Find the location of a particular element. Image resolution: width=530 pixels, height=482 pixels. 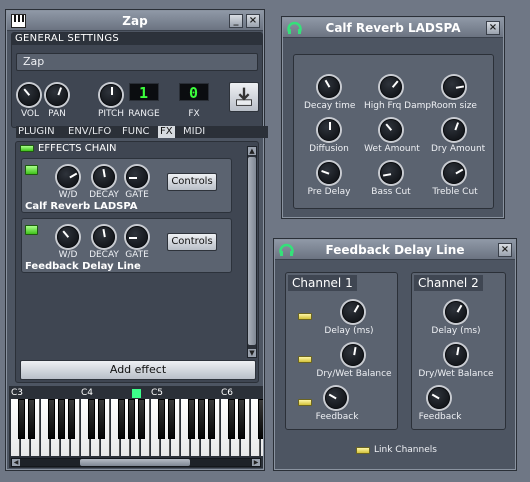

piano-label-c3: C3 is located at coordinates (17, 393).